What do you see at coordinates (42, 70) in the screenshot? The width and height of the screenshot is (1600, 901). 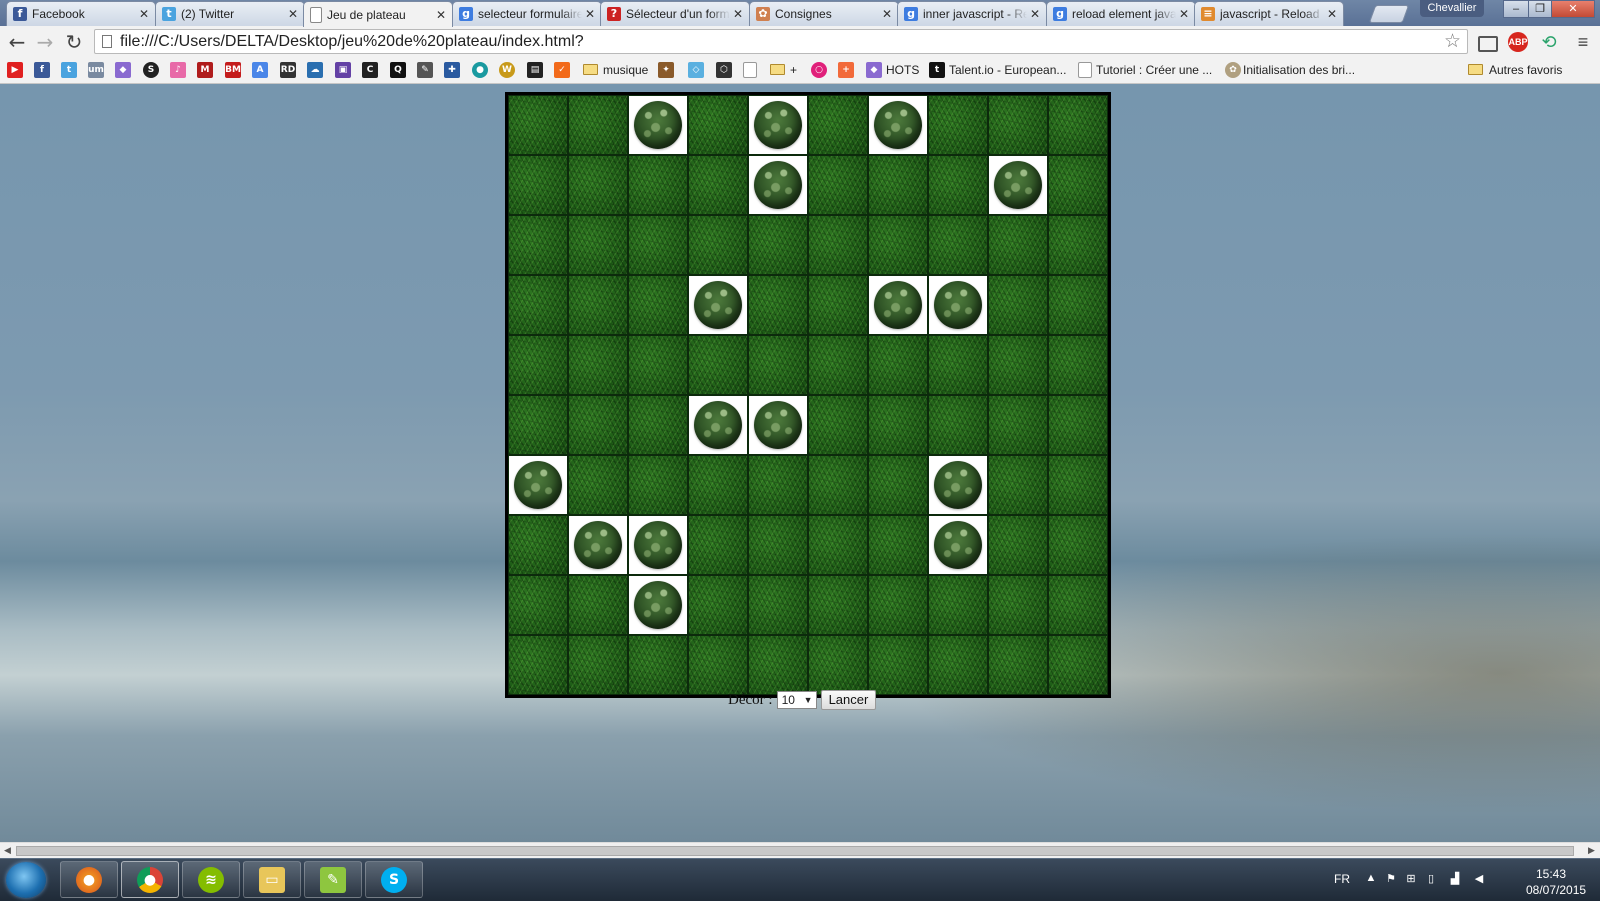 I see `facebook-icon: f` at bounding box center [42, 70].